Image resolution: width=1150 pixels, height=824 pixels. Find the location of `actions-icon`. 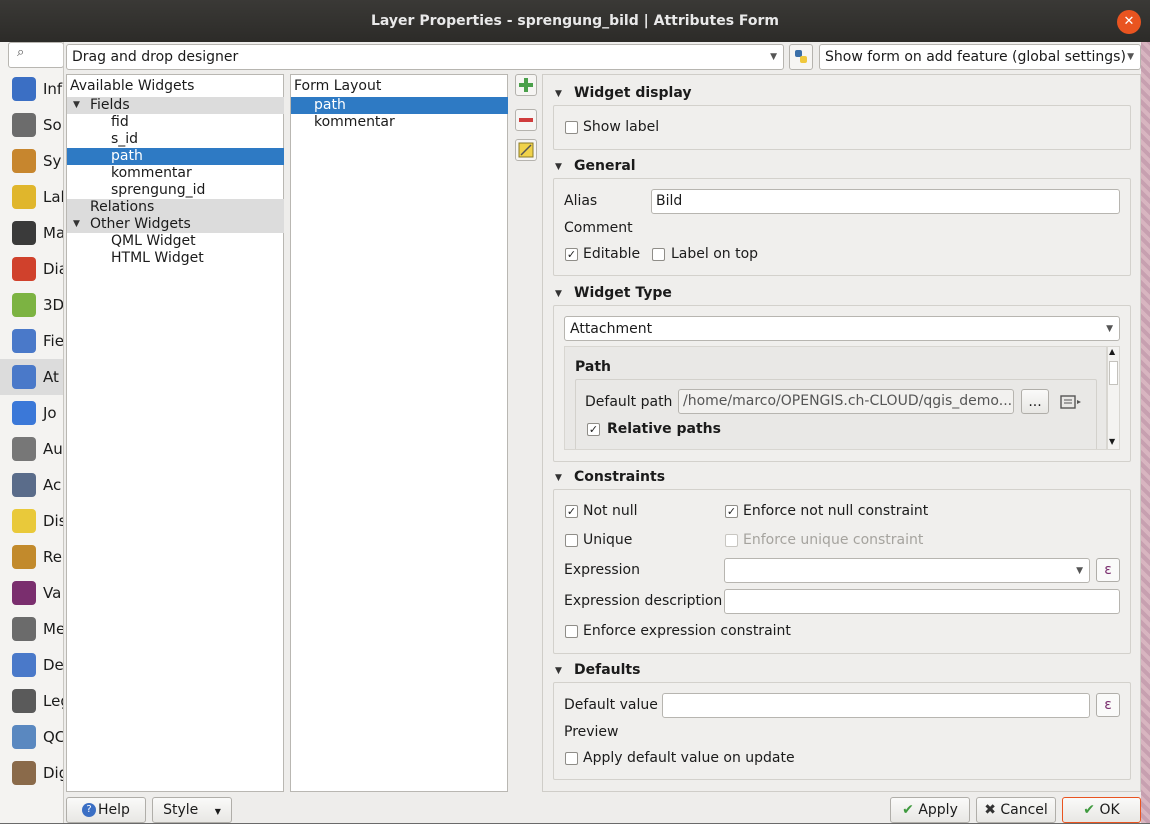

actions-icon is located at coordinates (24, 485).